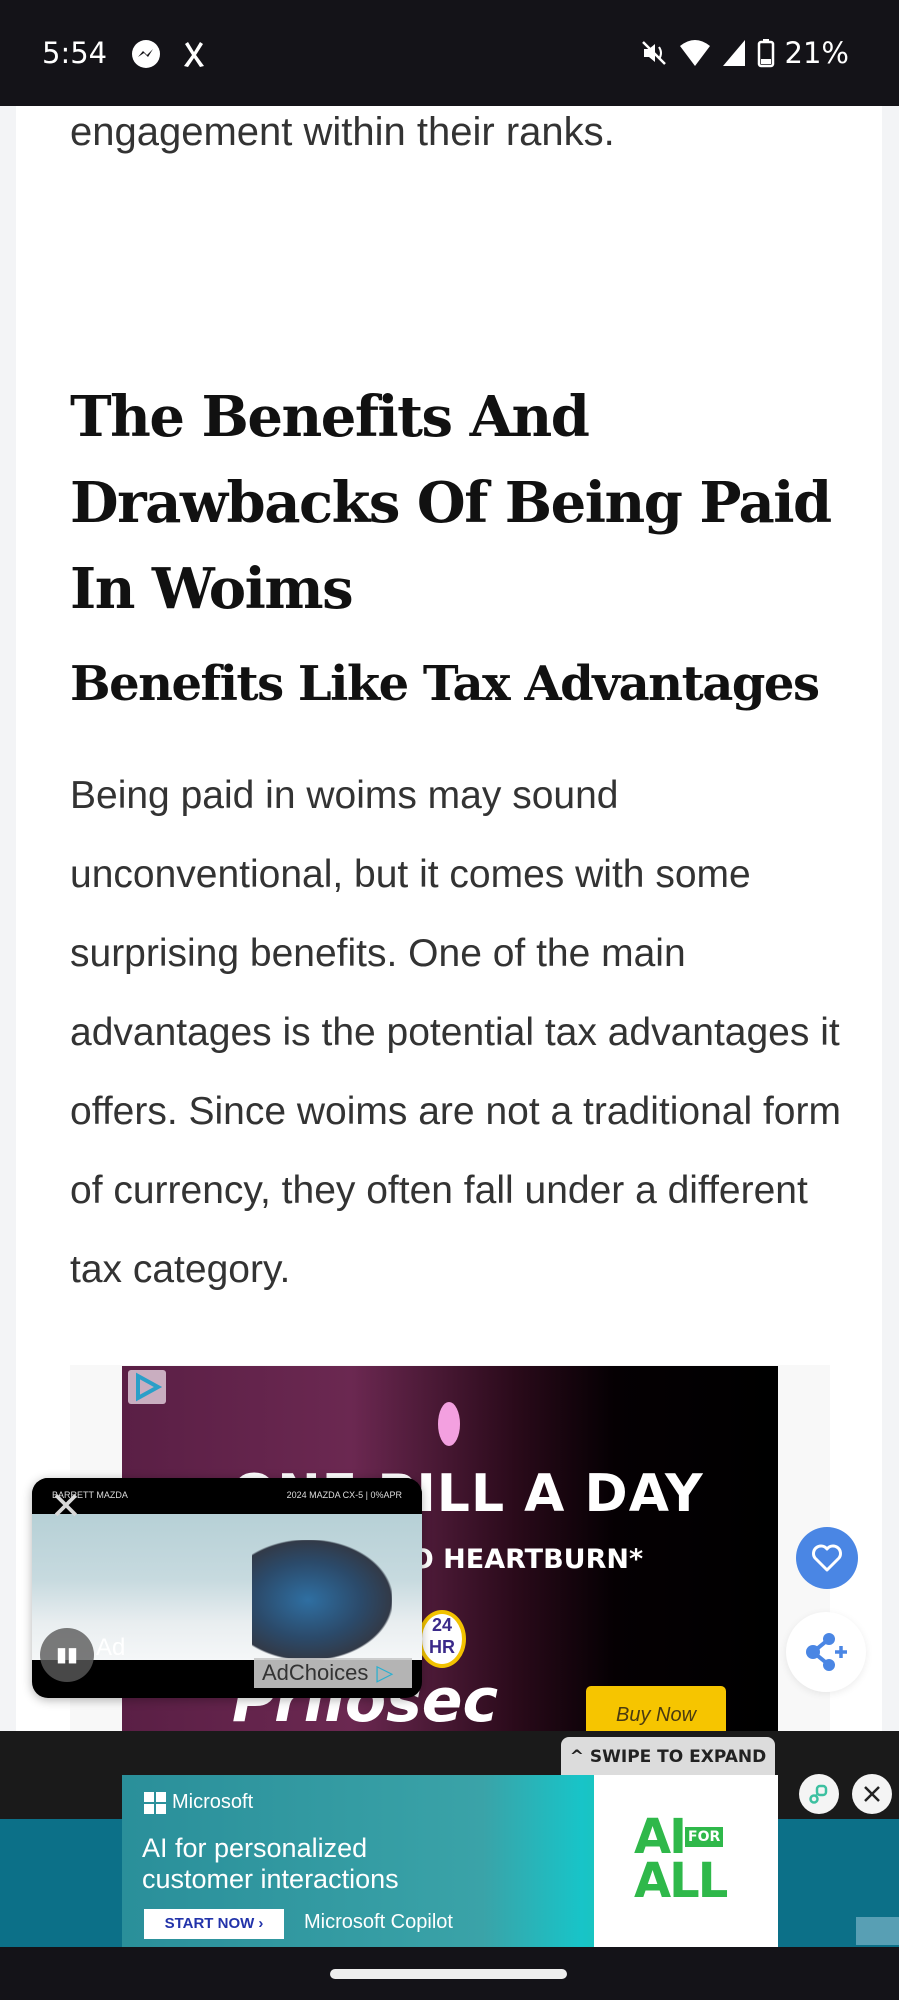  I want to click on video-frame, so click(227, 1587).